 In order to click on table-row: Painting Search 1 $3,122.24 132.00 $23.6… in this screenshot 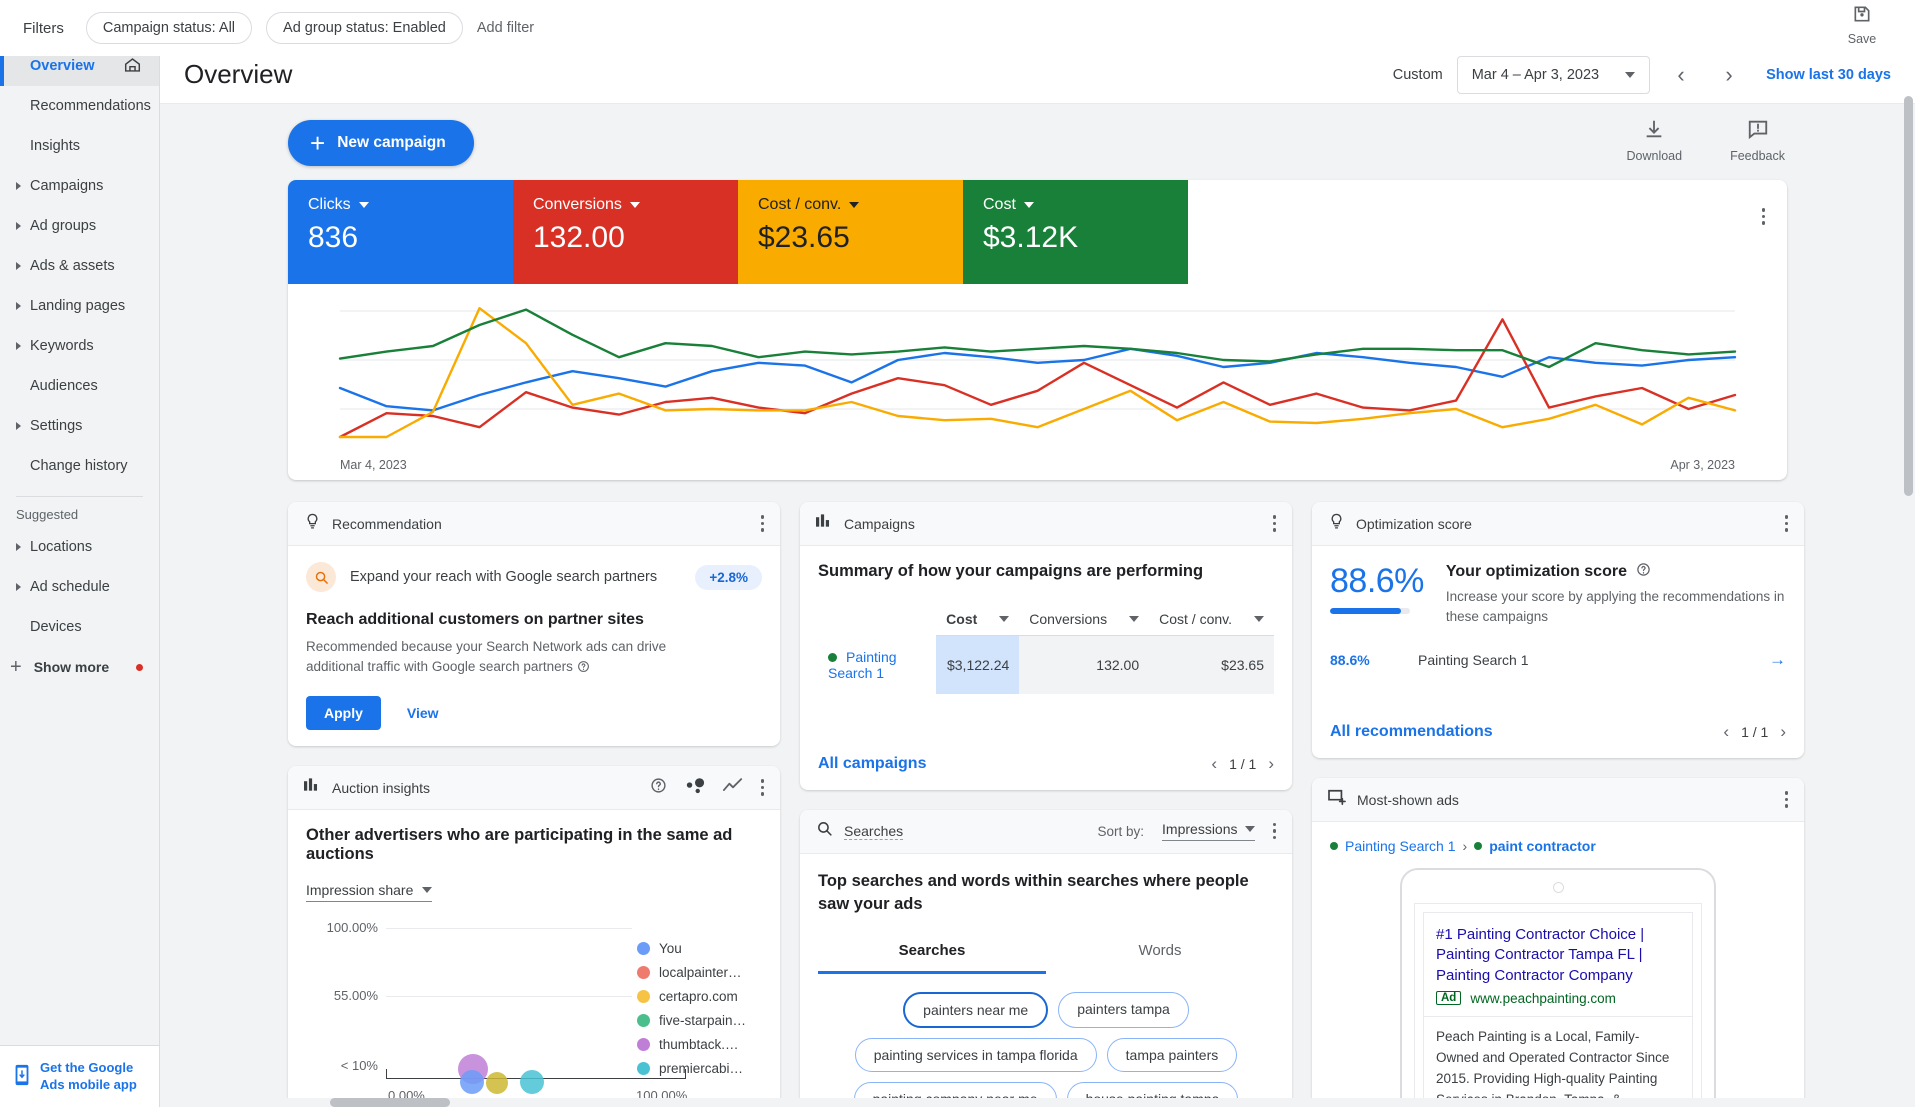, I will do `click(1046, 664)`.